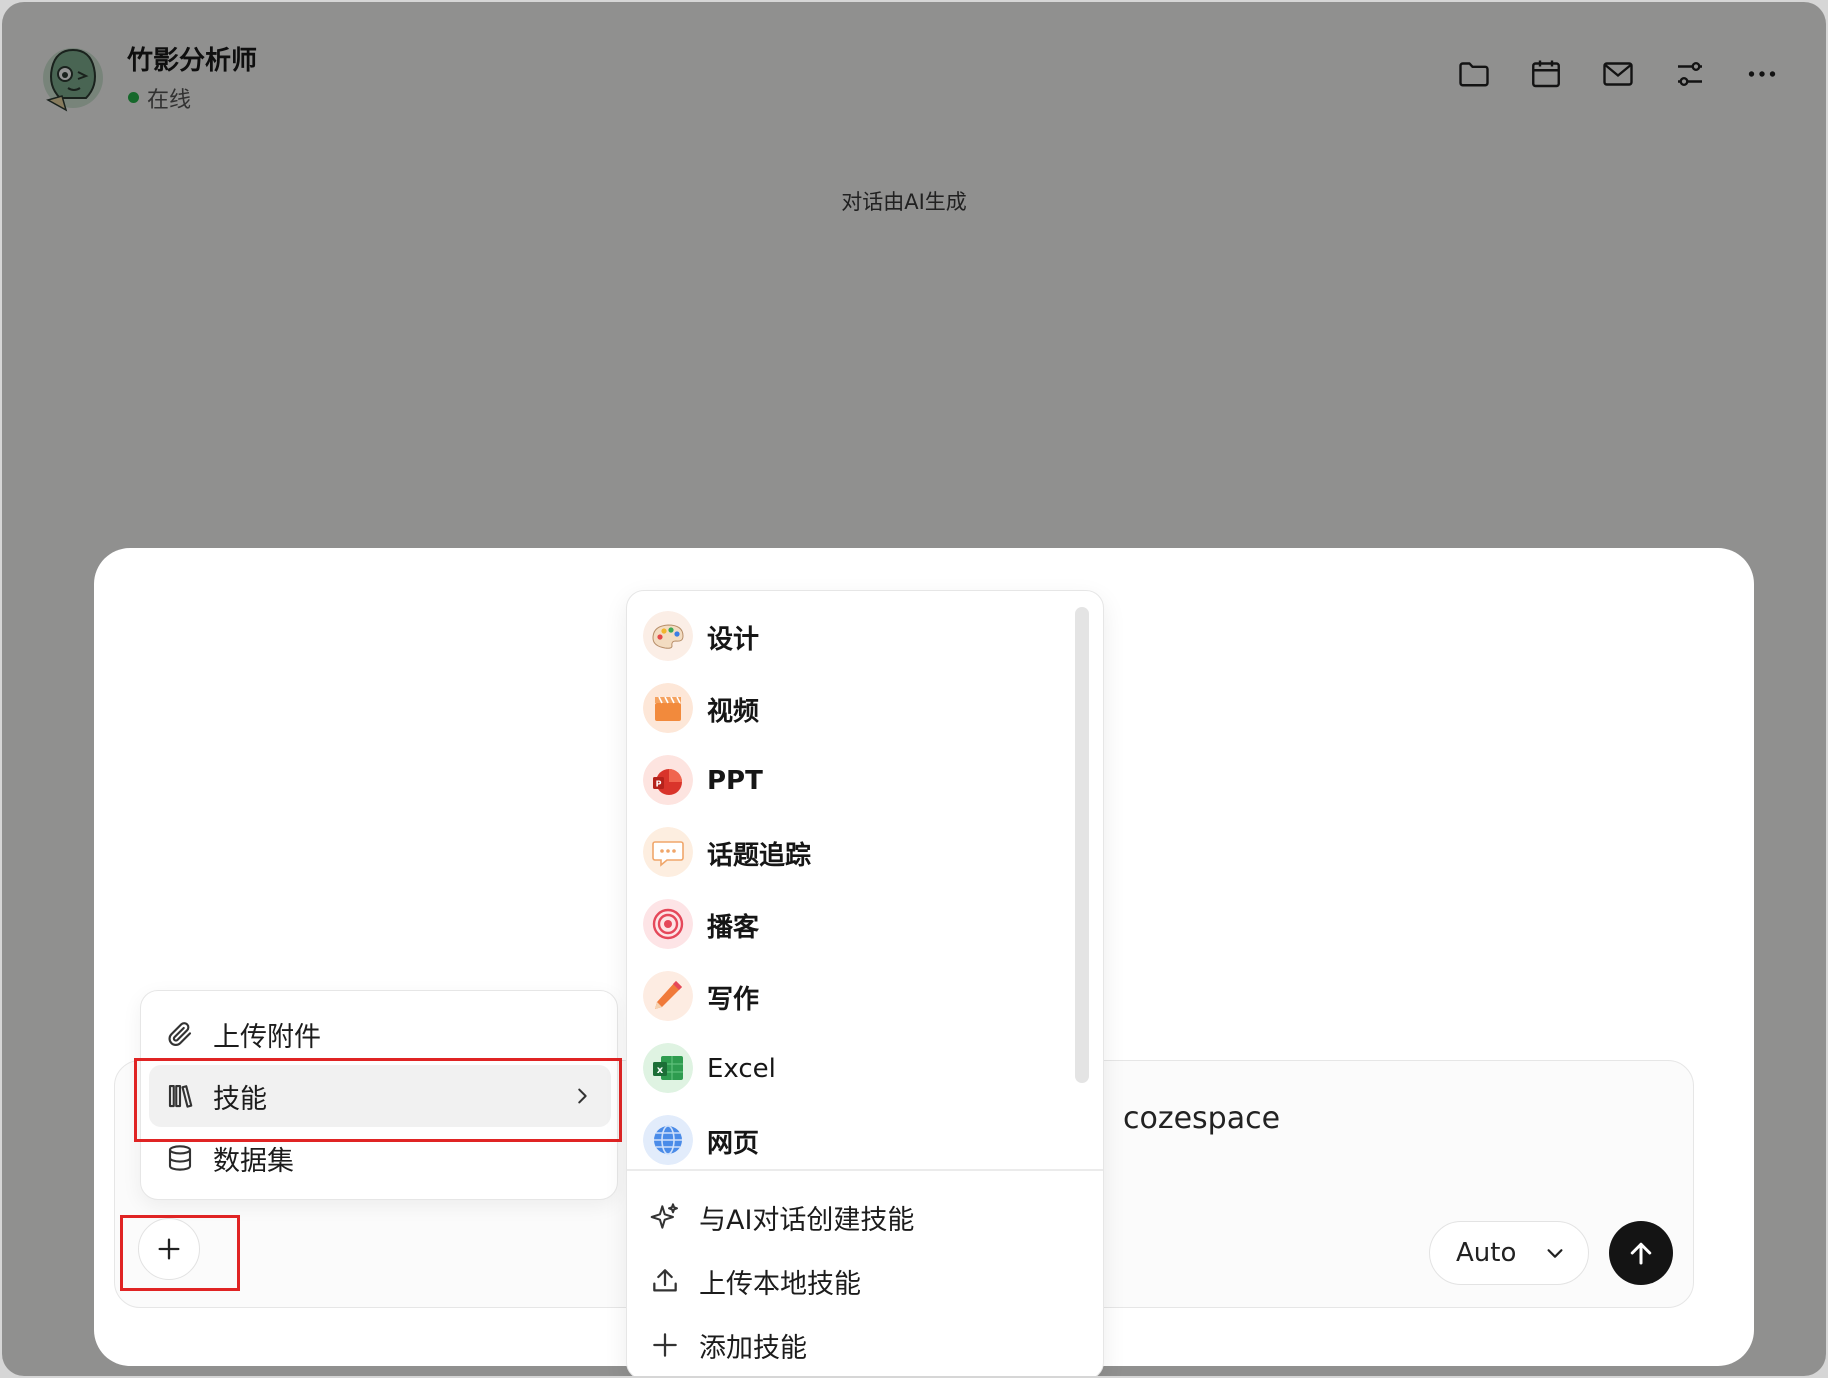 The width and height of the screenshot is (1828, 1378). Describe the element at coordinates (741, 1069) in the screenshot. I see `skill-label: Excel` at that location.